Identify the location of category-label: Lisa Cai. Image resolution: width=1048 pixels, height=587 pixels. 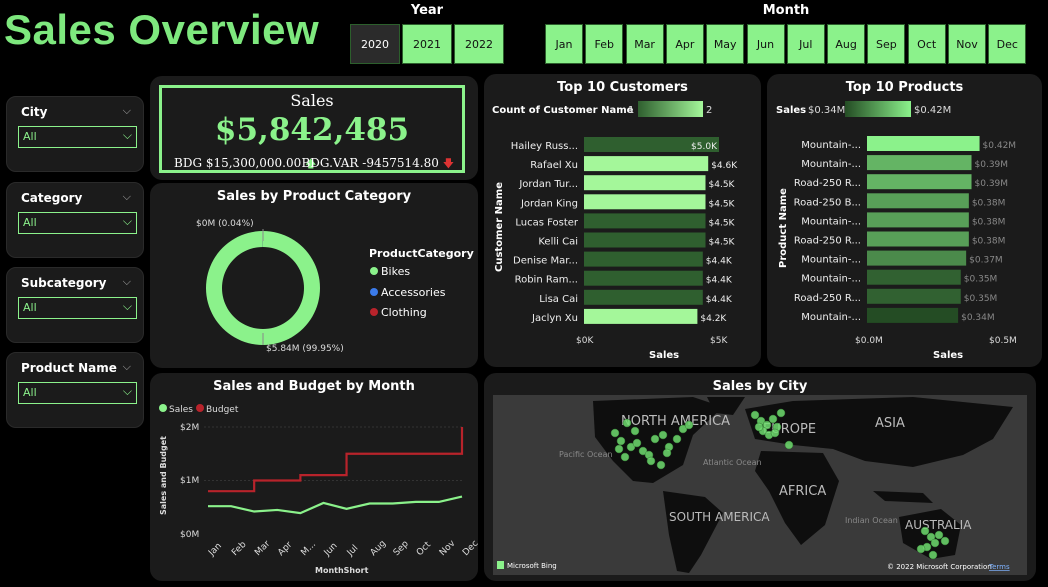
(558, 299).